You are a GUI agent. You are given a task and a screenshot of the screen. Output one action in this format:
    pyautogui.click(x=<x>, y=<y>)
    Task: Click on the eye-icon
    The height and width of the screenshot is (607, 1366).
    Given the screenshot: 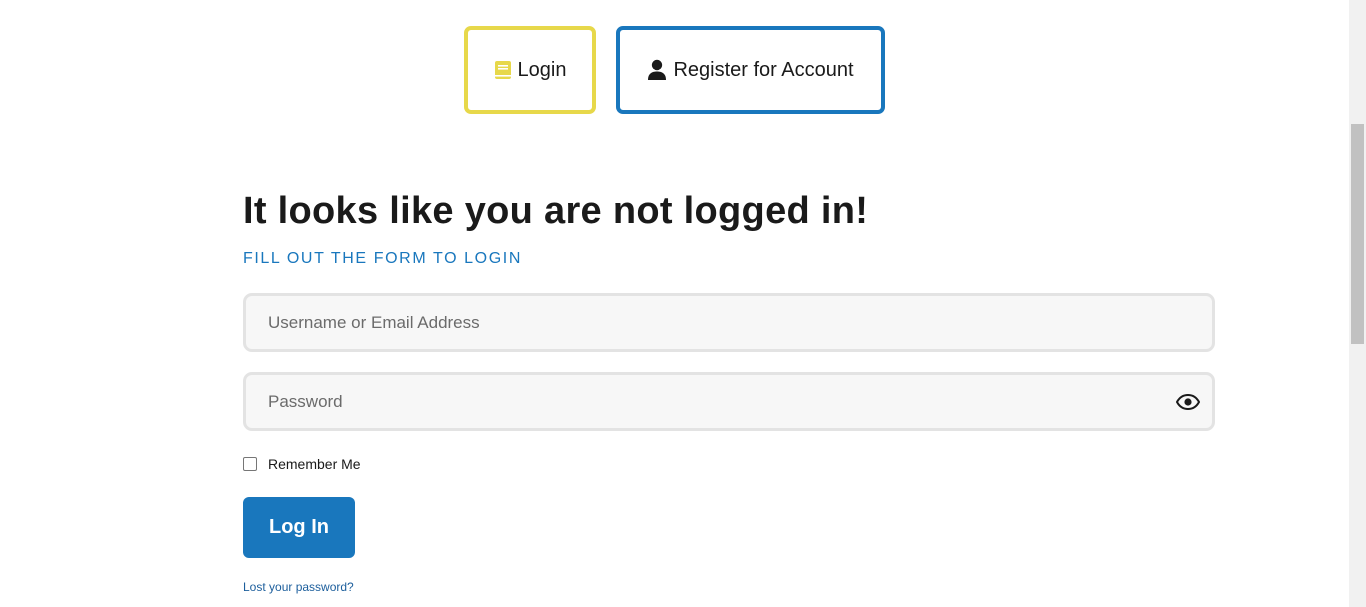 What is the action you would take?
    pyautogui.click(x=1188, y=402)
    